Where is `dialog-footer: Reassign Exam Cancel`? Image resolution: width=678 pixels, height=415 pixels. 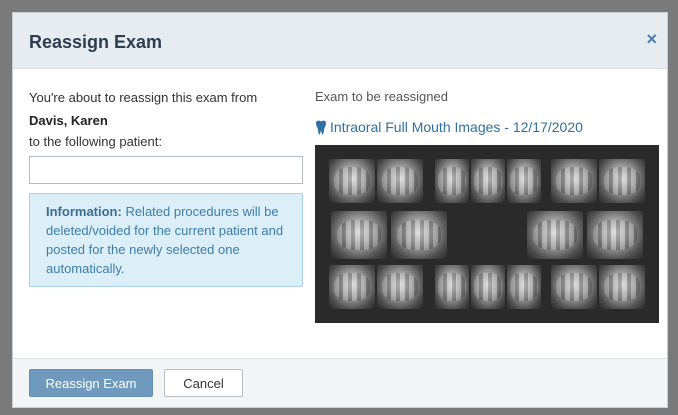
dialog-footer: Reassign Exam Cancel is located at coordinates (340, 382).